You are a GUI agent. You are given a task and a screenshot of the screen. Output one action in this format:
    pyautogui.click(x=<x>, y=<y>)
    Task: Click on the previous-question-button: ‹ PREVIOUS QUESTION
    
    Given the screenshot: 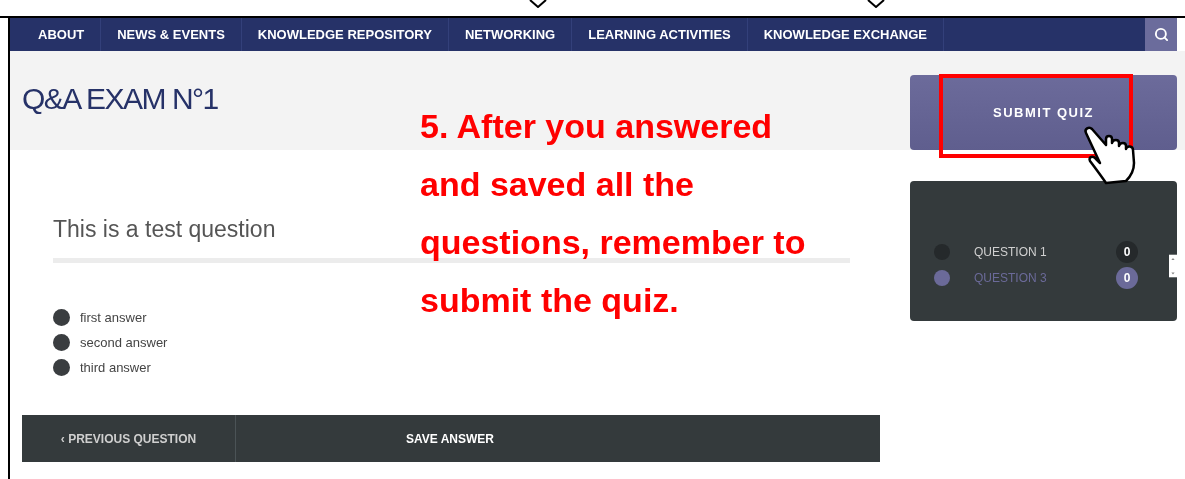 What is the action you would take?
    pyautogui.click(x=129, y=438)
    